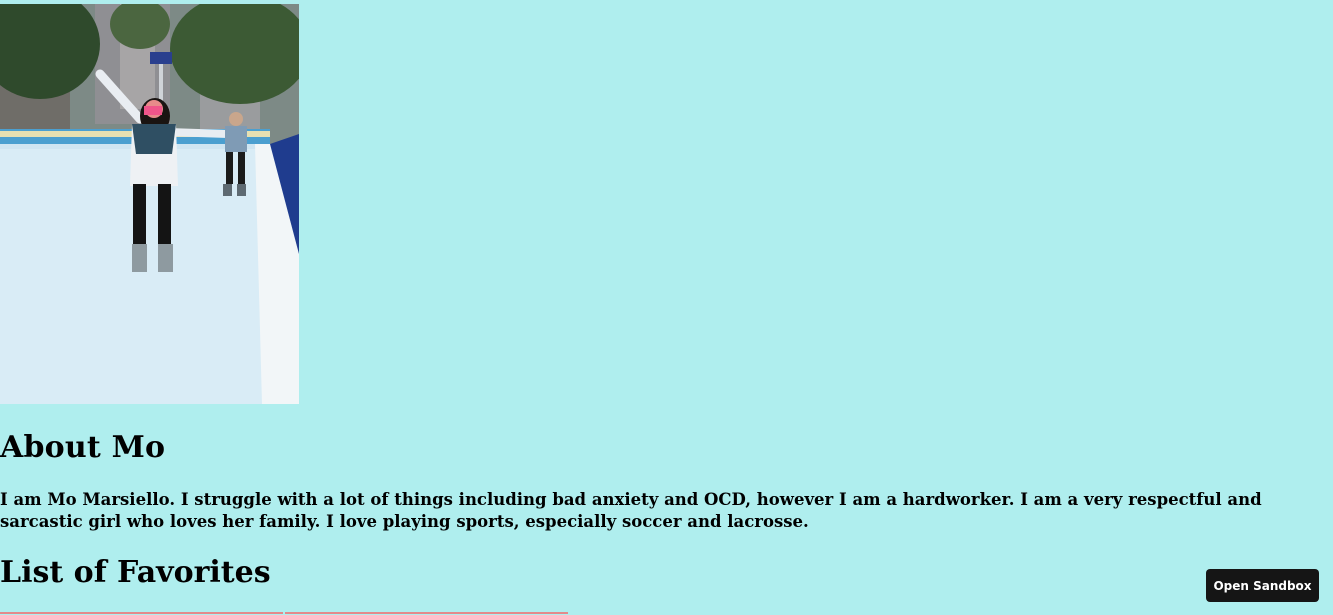 The height and width of the screenshot is (615, 1333). Describe the element at coordinates (83, 447) in the screenshot. I see `about-heading: About Mo` at that location.